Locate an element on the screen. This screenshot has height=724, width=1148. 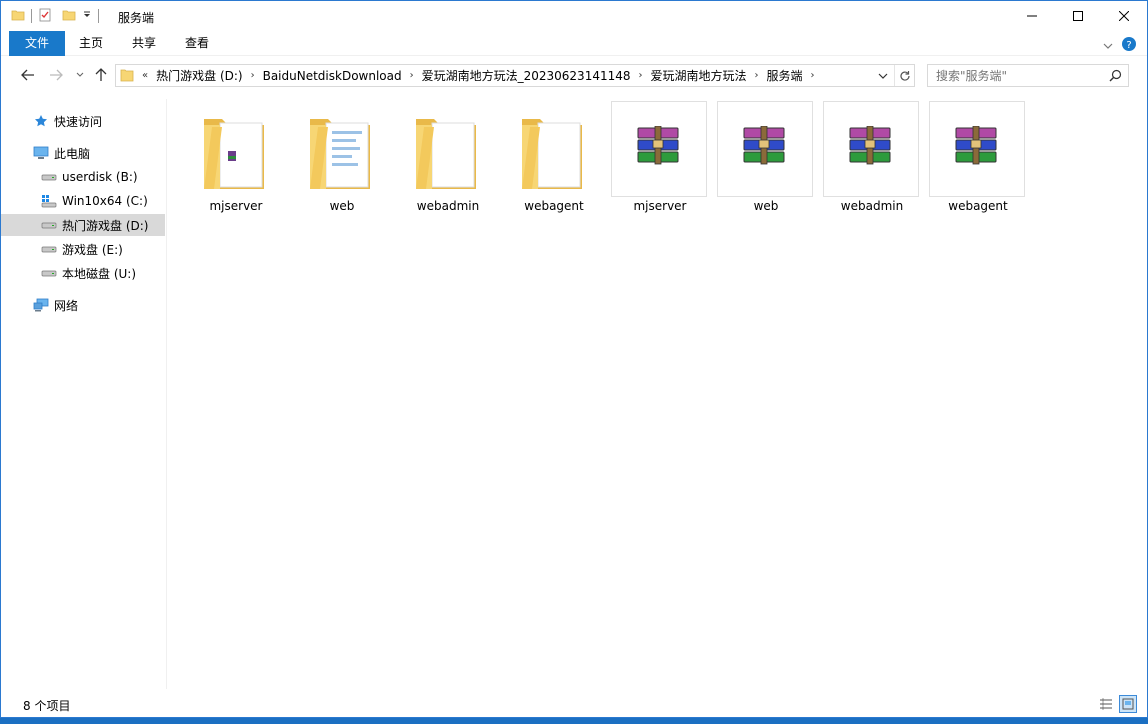
file-name: mjserver is located at coordinates (660, 206).